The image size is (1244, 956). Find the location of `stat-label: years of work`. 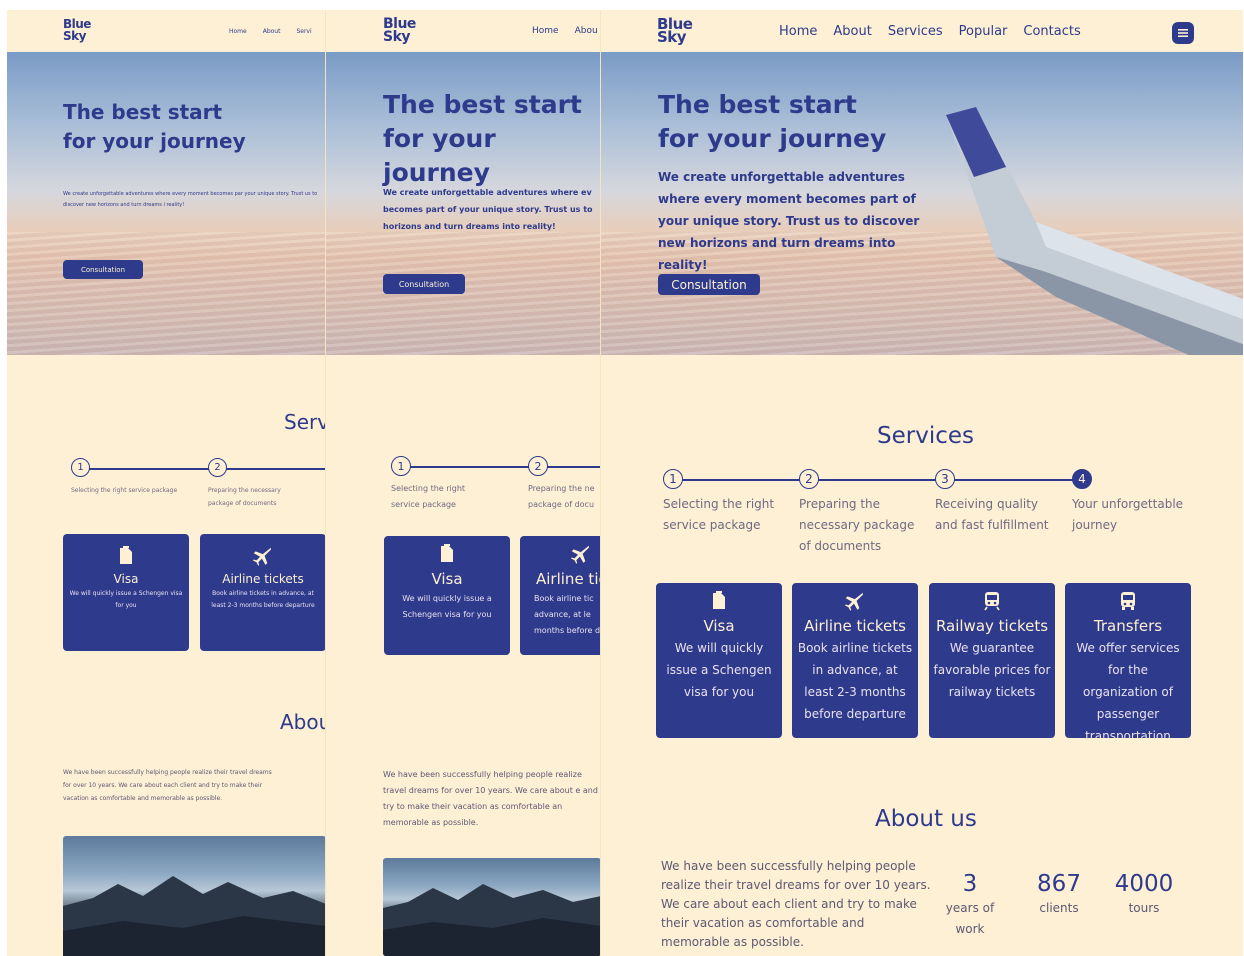

stat-label: years of work is located at coordinates (970, 918).